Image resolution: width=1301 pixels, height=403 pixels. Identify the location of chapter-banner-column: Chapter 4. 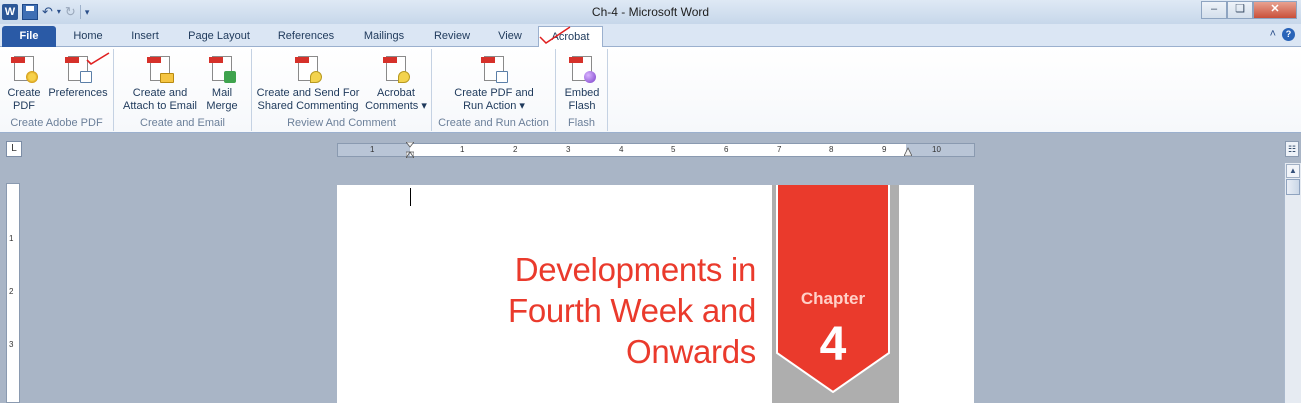
(835, 294).